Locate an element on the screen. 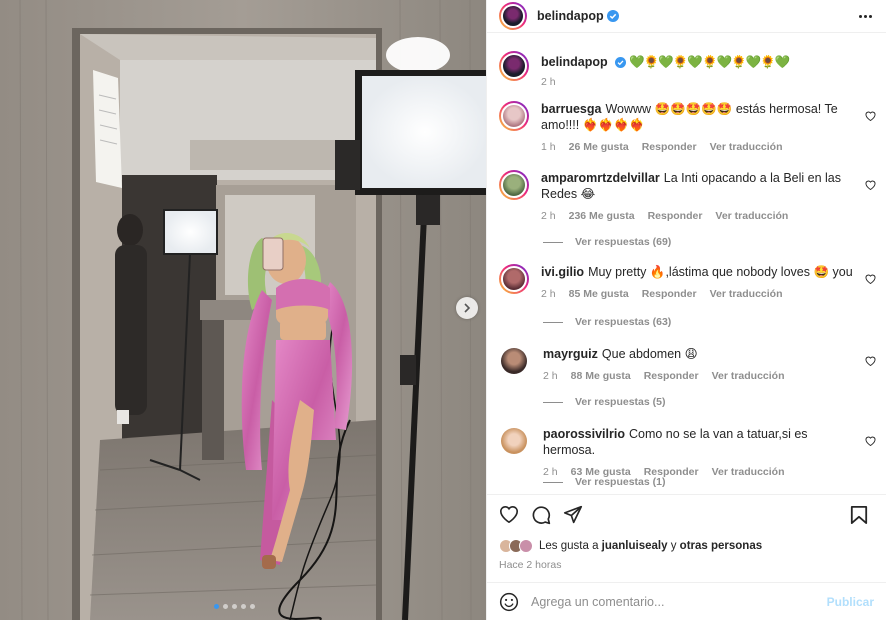 Image resolution: width=886 pixels, height=620 pixels. liker-username: juanluisealy is located at coordinates (635, 546).